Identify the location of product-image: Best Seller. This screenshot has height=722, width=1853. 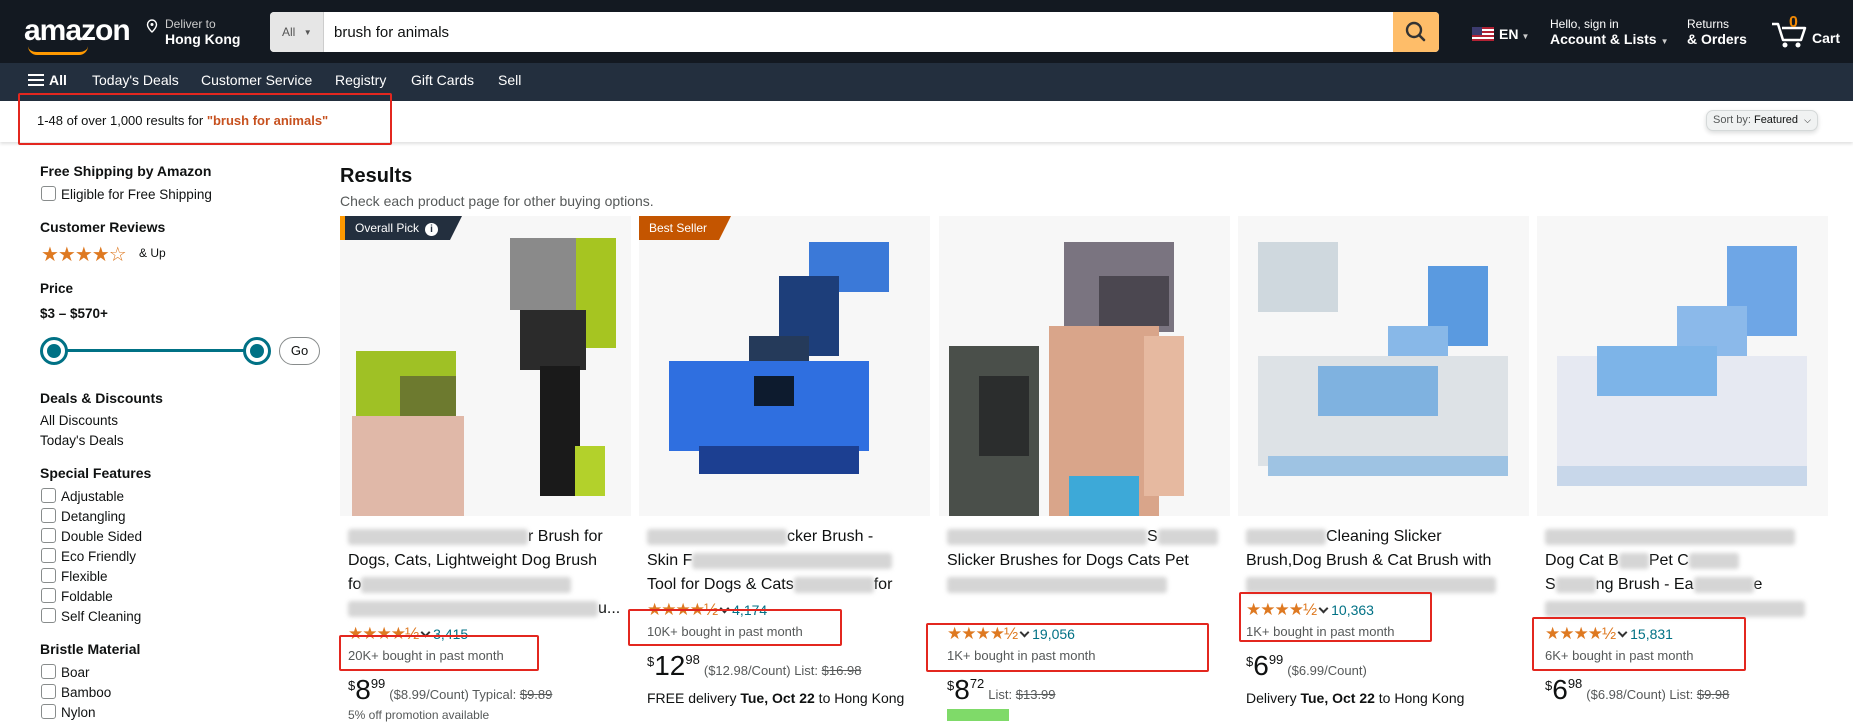
(784, 366).